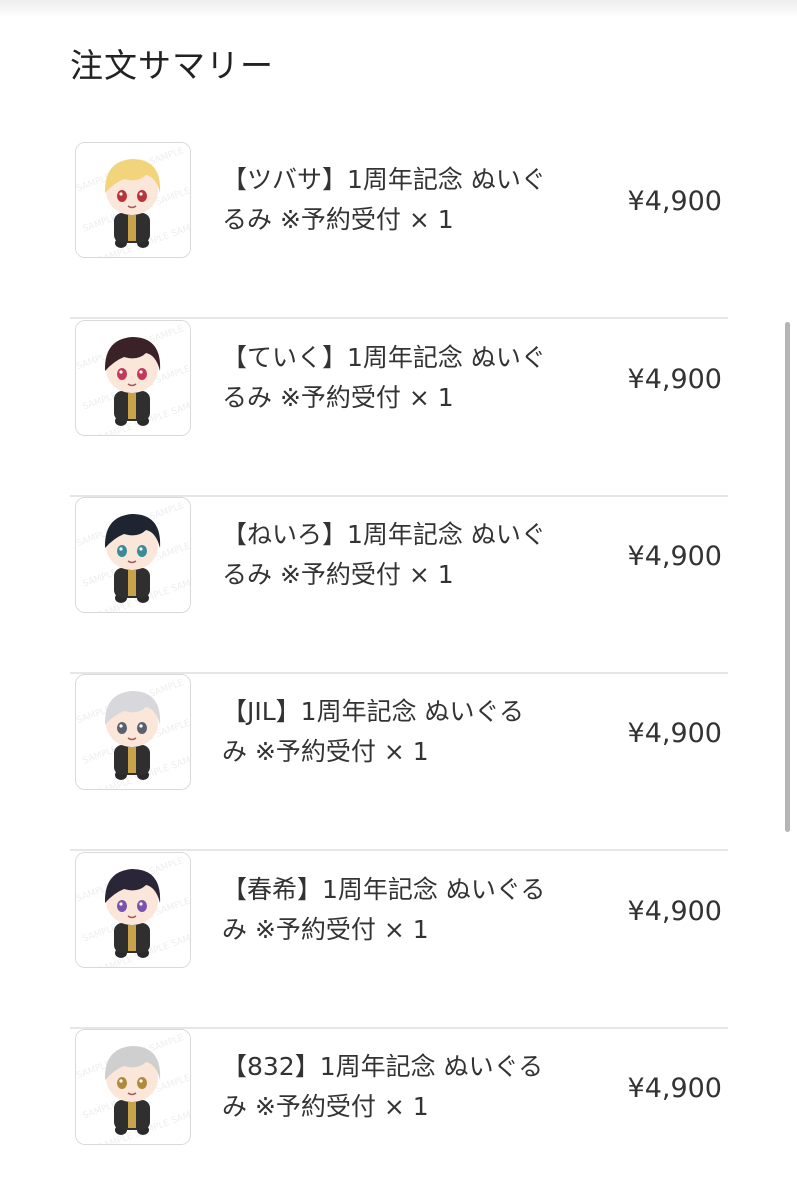  Describe the element at coordinates (384, 357) in the screenshot. I see `product-name-line1: 【ていく】1周年記念 ぬいぐ` at that location.